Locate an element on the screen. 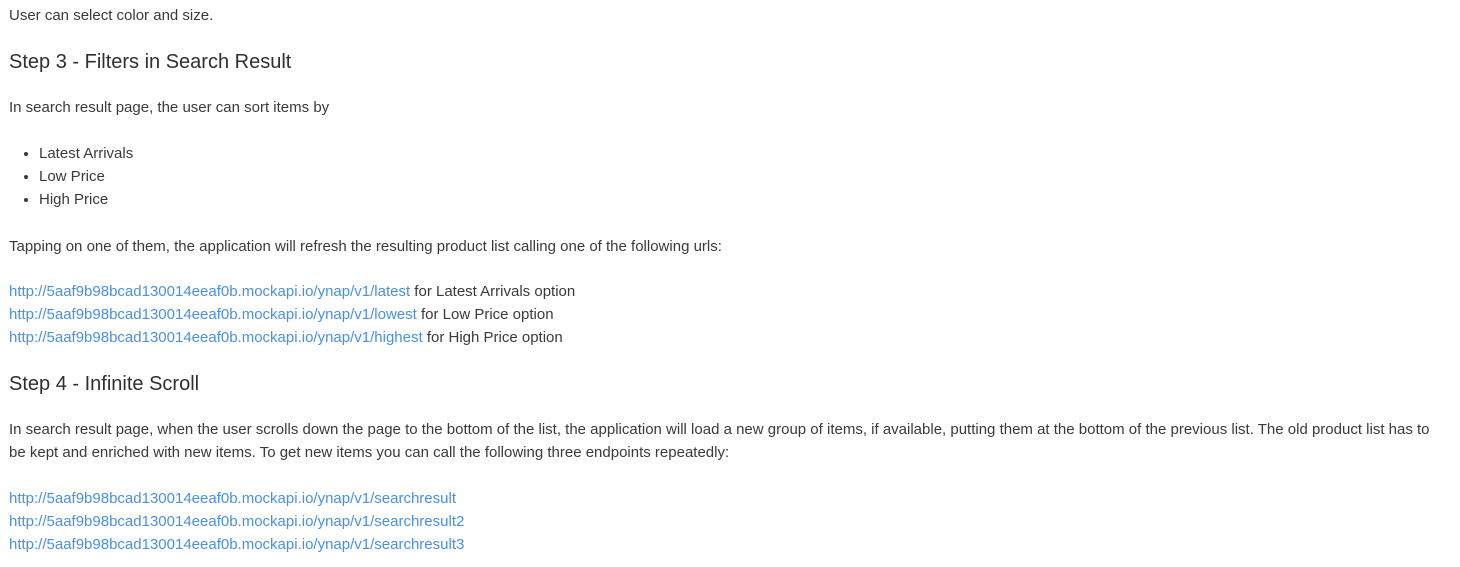 The width and height of the screenshot is (1460, 567). step3-heading: Step 3 - Filters in Search Result is located at coordinates (150, 62).